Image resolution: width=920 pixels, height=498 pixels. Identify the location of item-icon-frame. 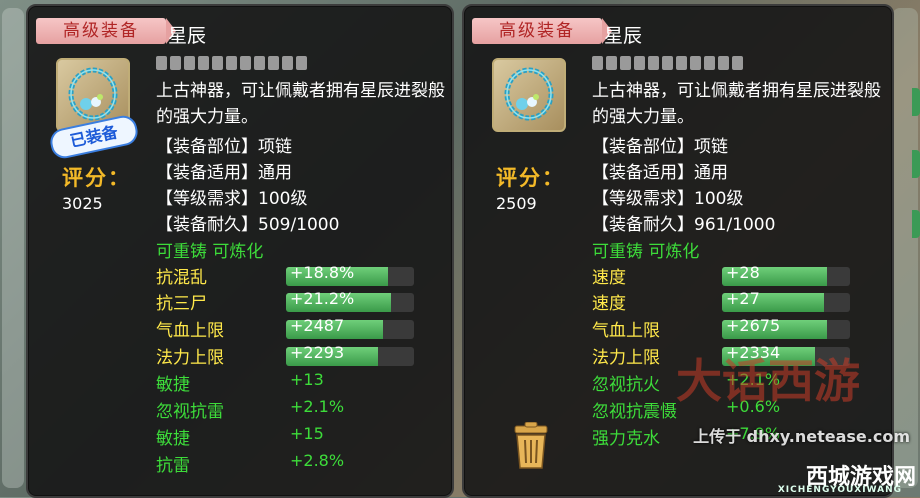
(529, 95).